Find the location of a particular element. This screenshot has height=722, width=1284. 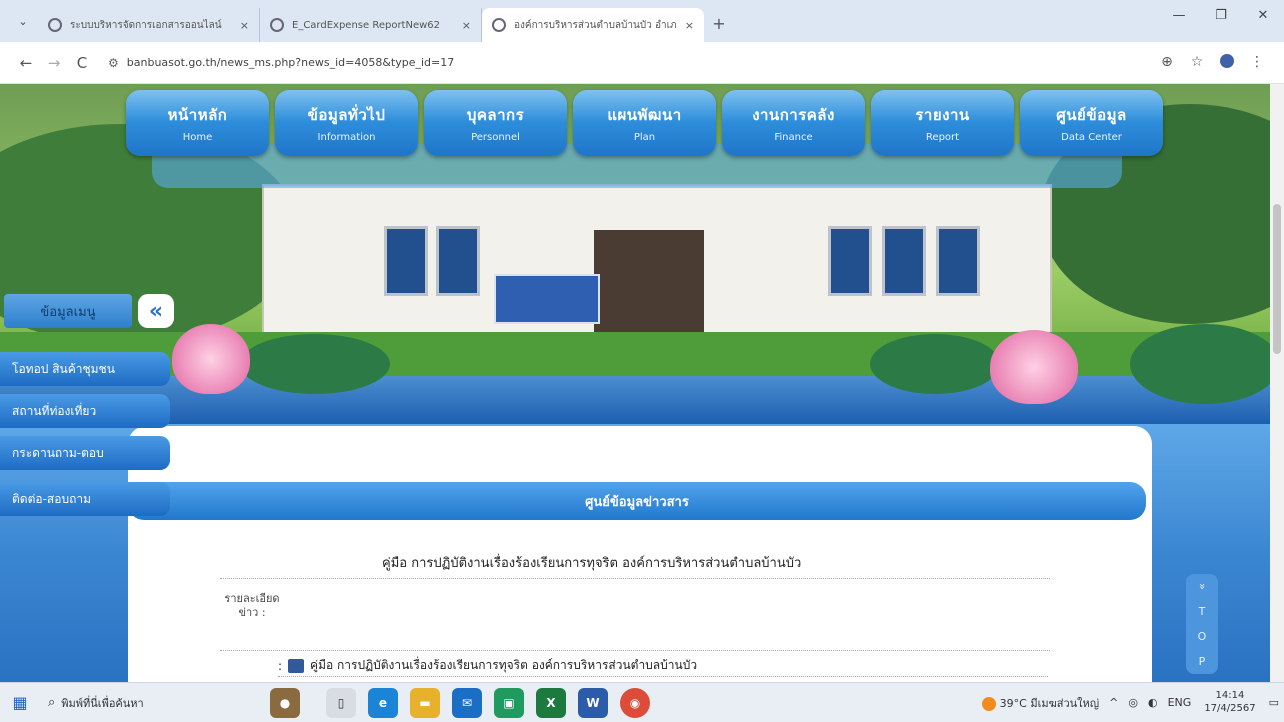

weather-text: 39°C มีเมฆส่วนใหญ่ is located at coordinates (1049, 703).